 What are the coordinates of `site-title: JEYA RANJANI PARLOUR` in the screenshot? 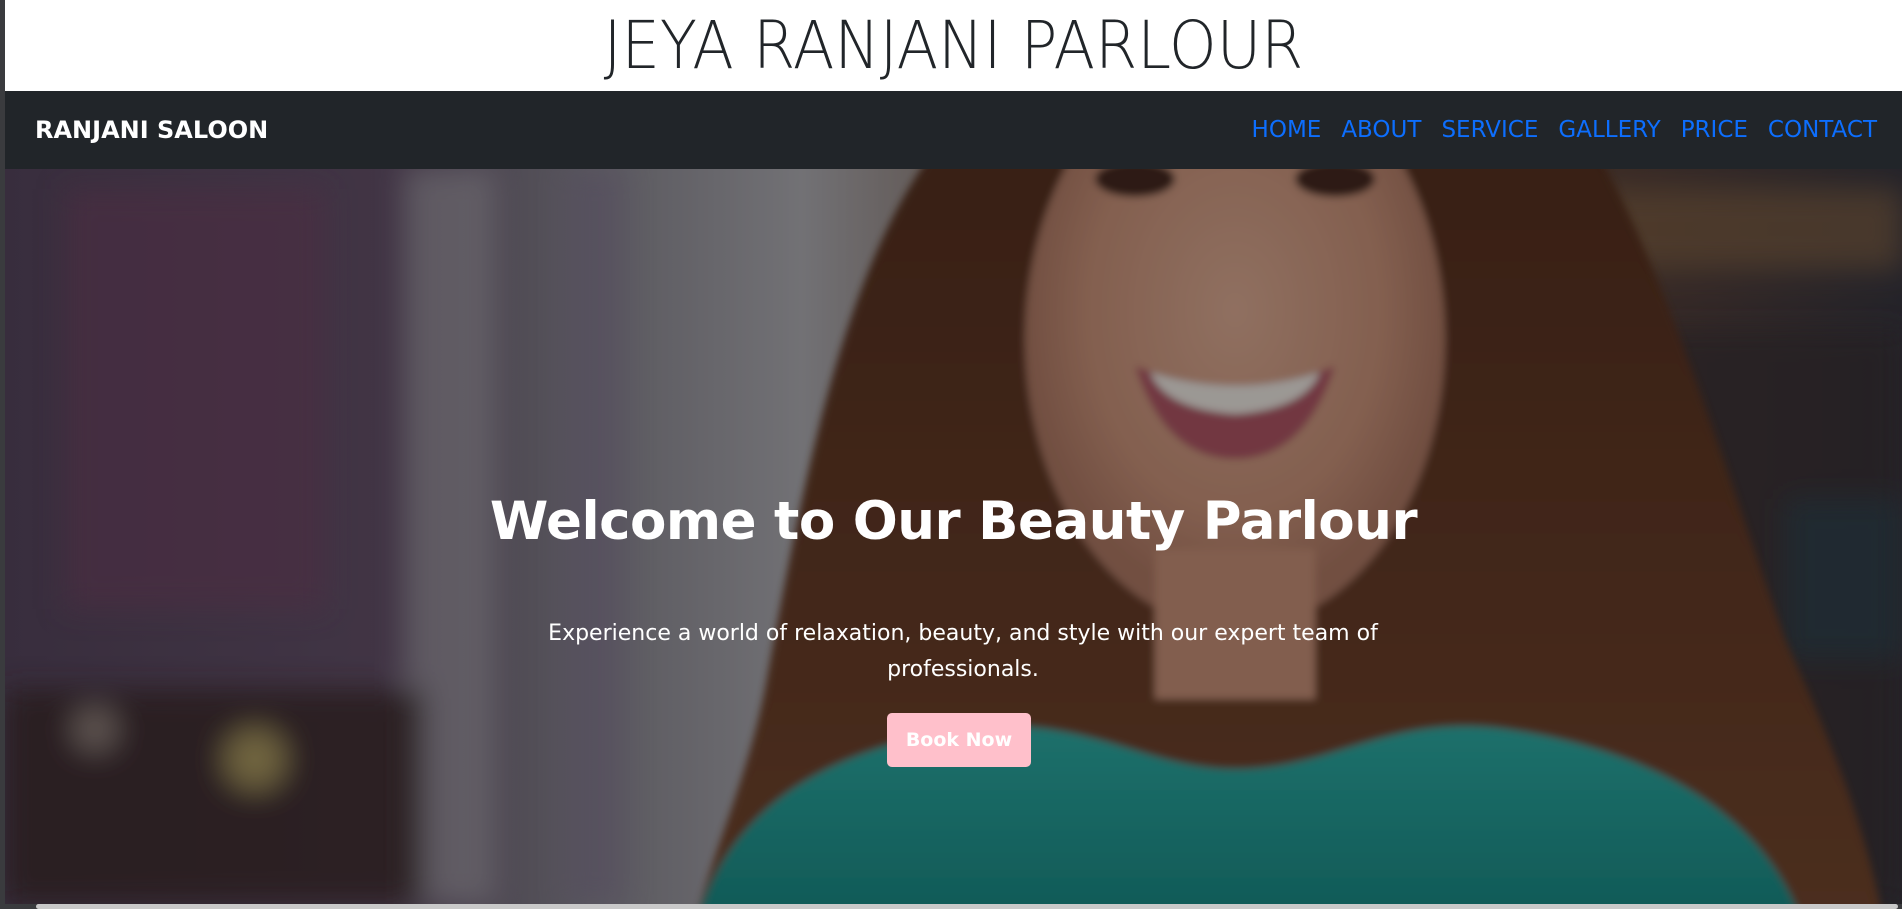 It's located at (953, 45).